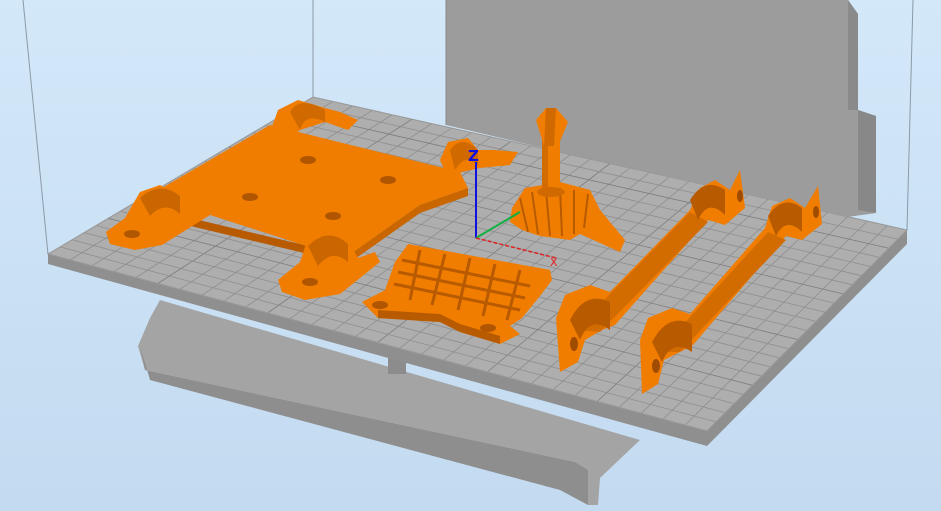  I want to click on x-axis-label: X, so click(554, 262).